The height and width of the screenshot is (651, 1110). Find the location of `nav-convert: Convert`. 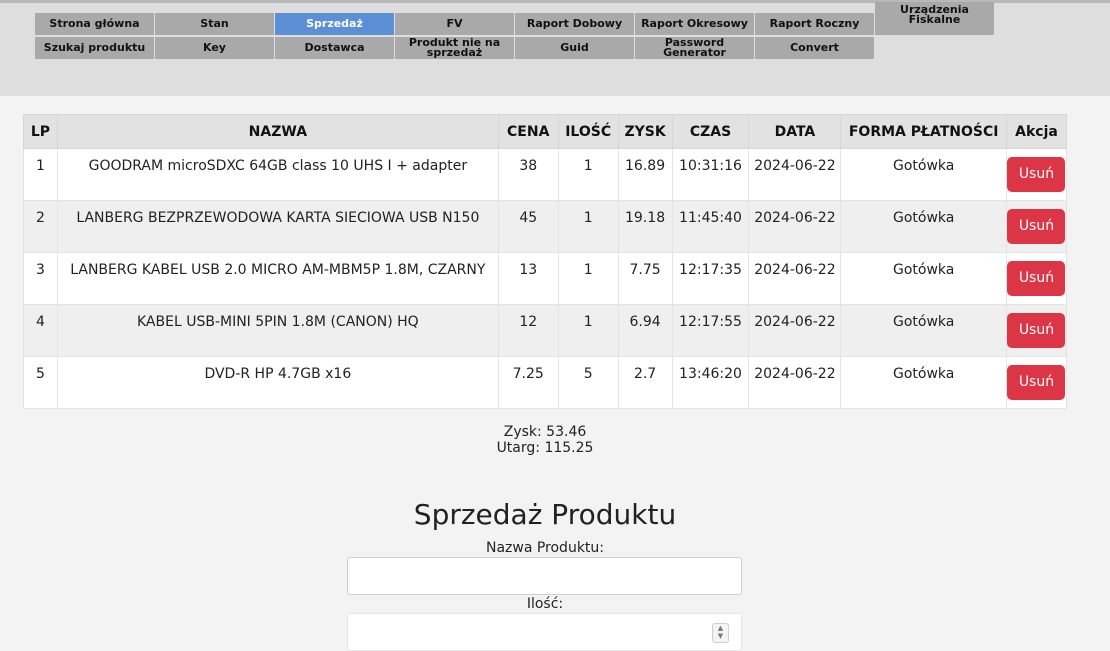

nav-convert: Convert is located at coordinates (814, 48).